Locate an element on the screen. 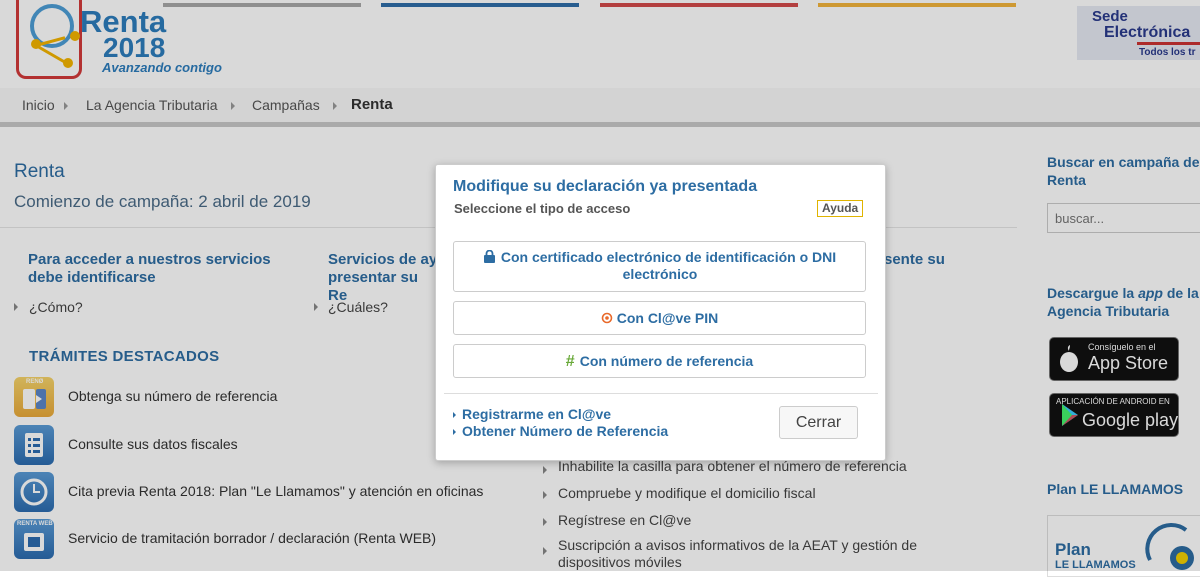 This screenshot has height=577, width=1200. lock-icon is located at coordinates (489, 256).